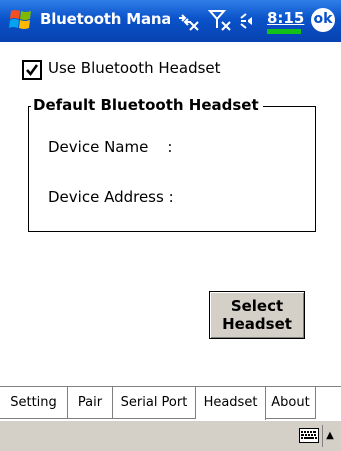 This screenshot has height=451, width=341. What do you see at coordinates (34, 403) in the screenshot?
I see `tab-setting: Setting` at bounding box center [34, 403].